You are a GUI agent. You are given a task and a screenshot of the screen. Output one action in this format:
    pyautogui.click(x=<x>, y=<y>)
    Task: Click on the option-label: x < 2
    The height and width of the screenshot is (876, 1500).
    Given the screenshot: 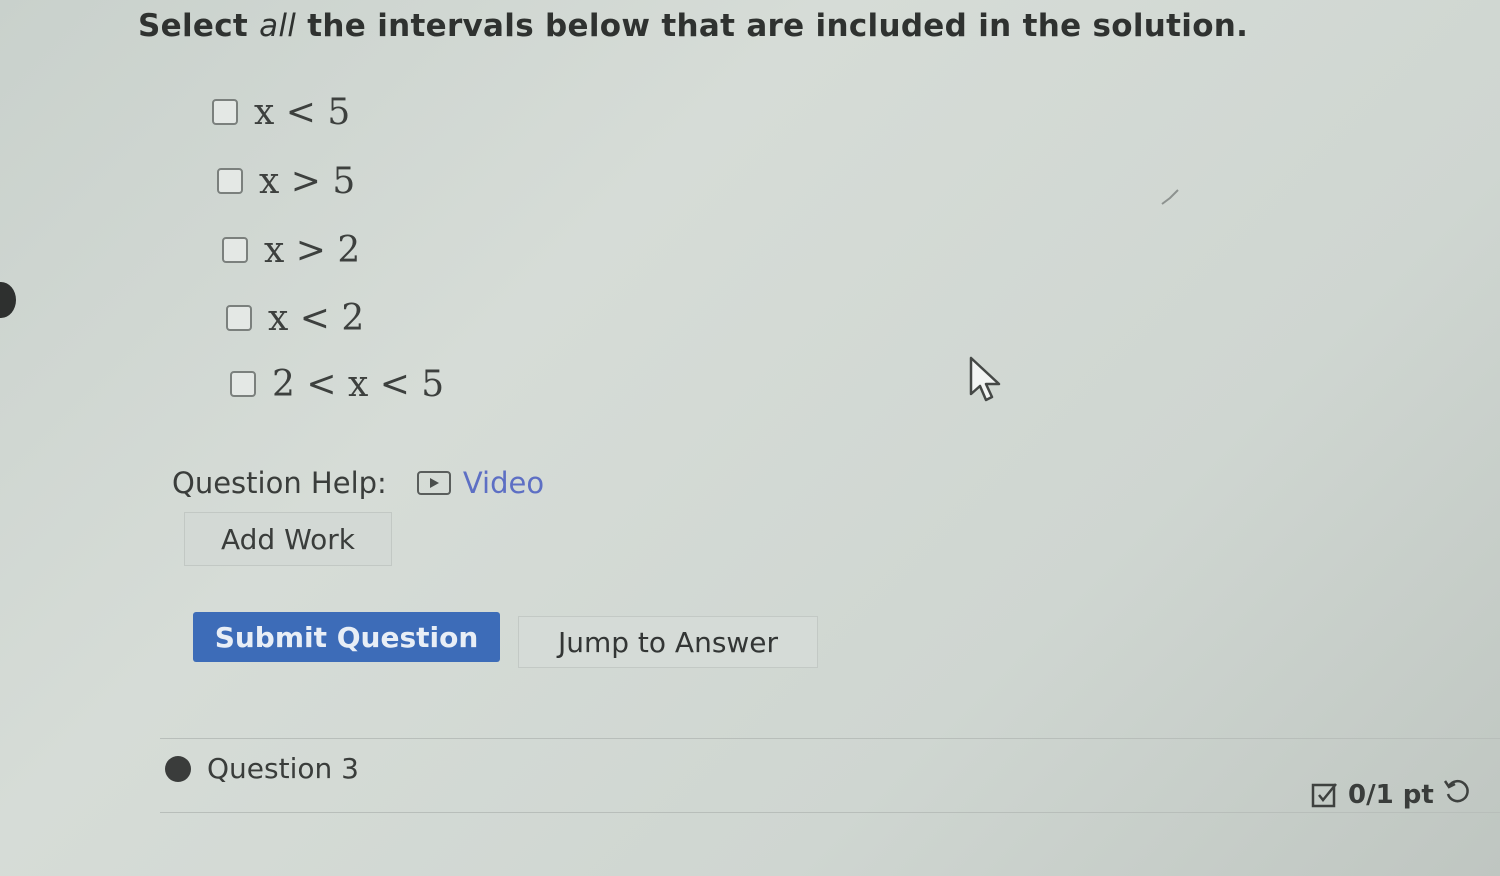 What is the action you would take?
    pyautogui.click(x=316, y=318)
    